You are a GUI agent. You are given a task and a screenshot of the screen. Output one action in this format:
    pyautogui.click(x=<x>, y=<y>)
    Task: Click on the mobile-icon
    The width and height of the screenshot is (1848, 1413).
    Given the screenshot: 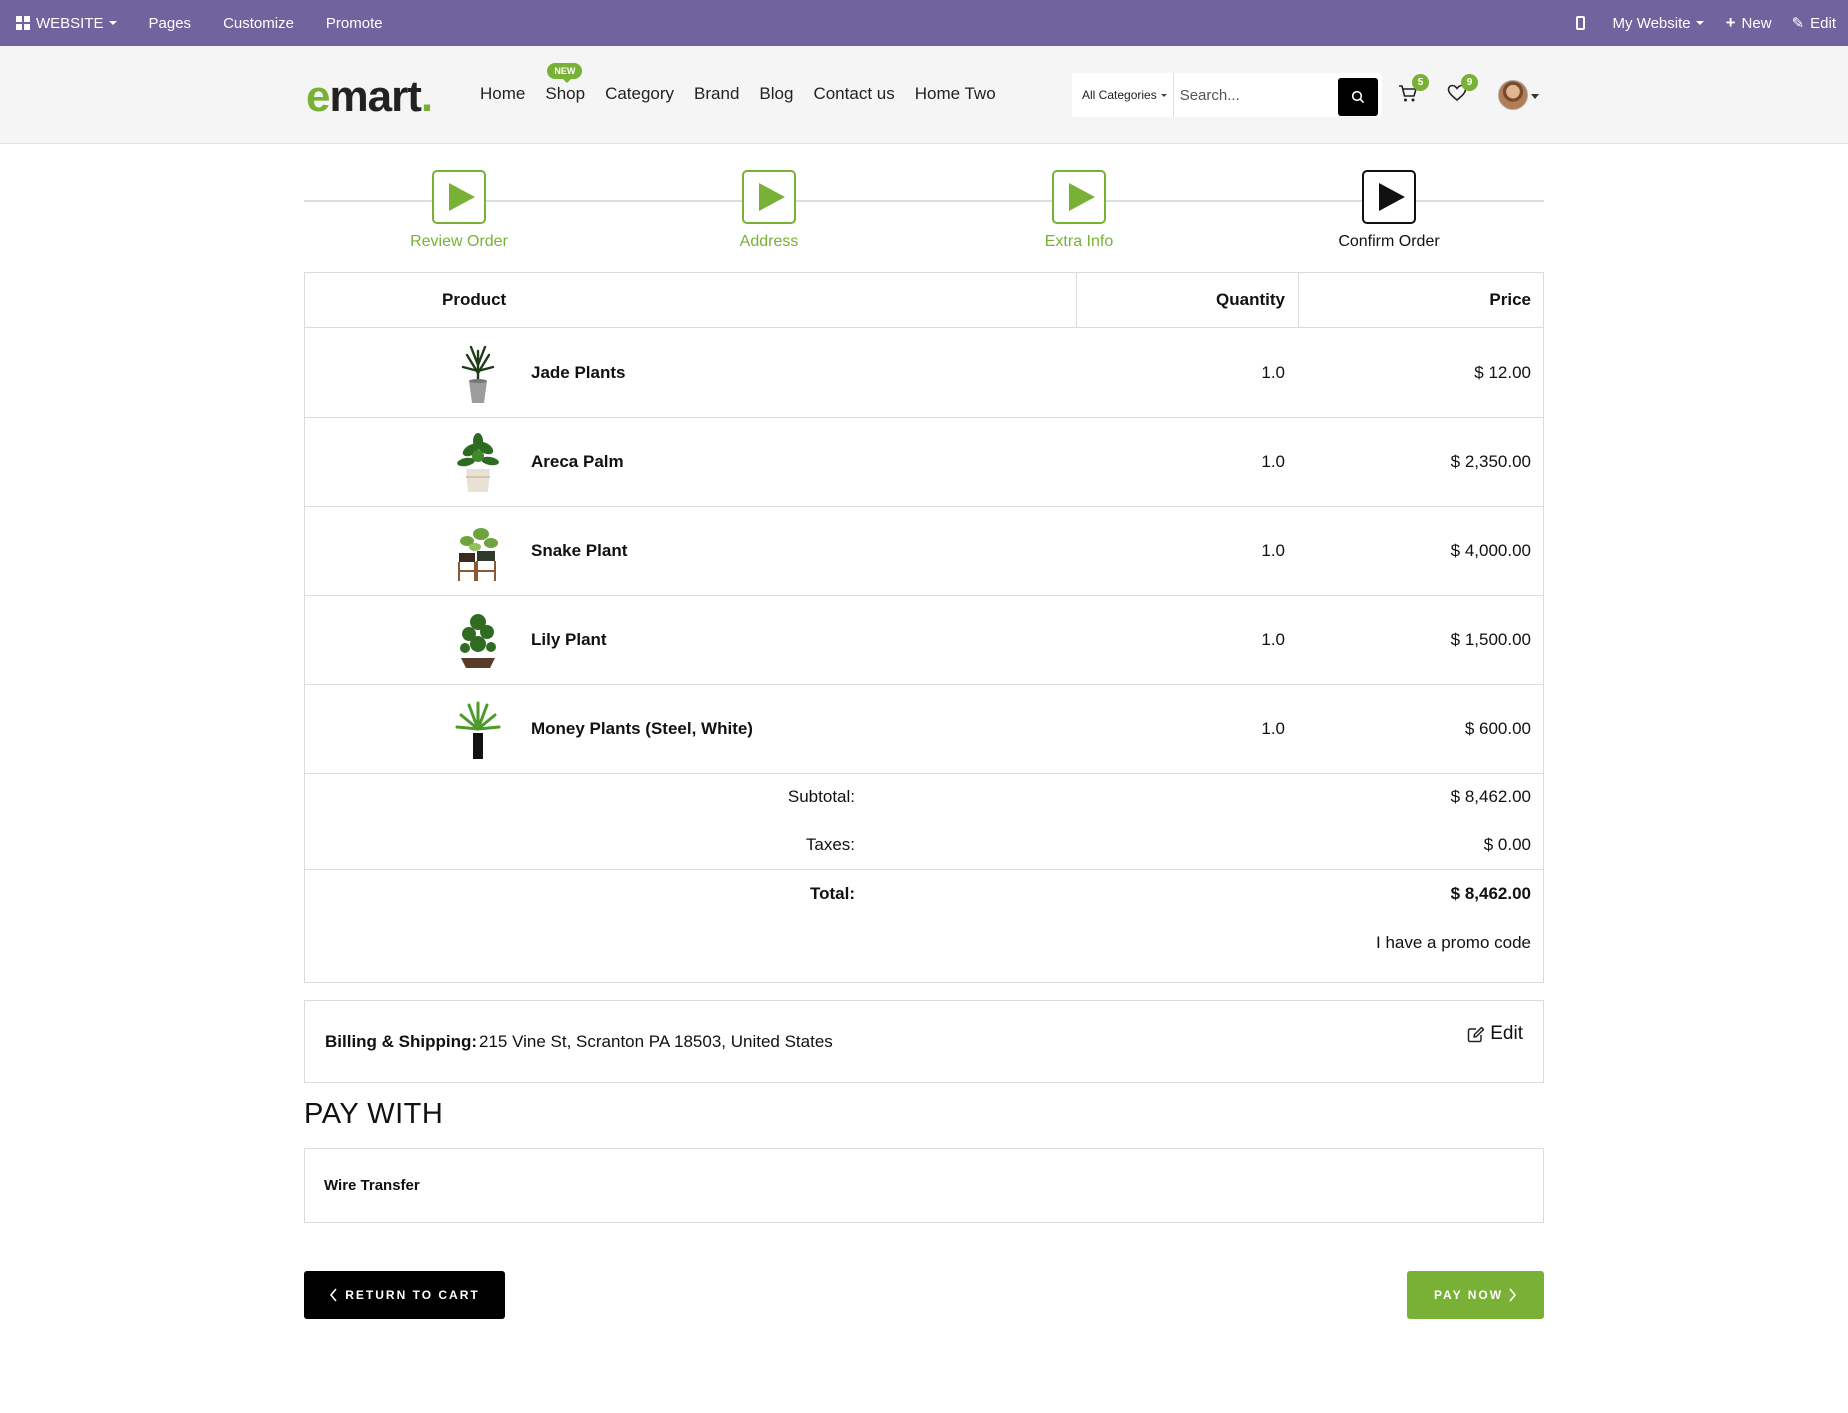 What is the action you would take?
    pyautogui.click(x=1580, y=23)
    